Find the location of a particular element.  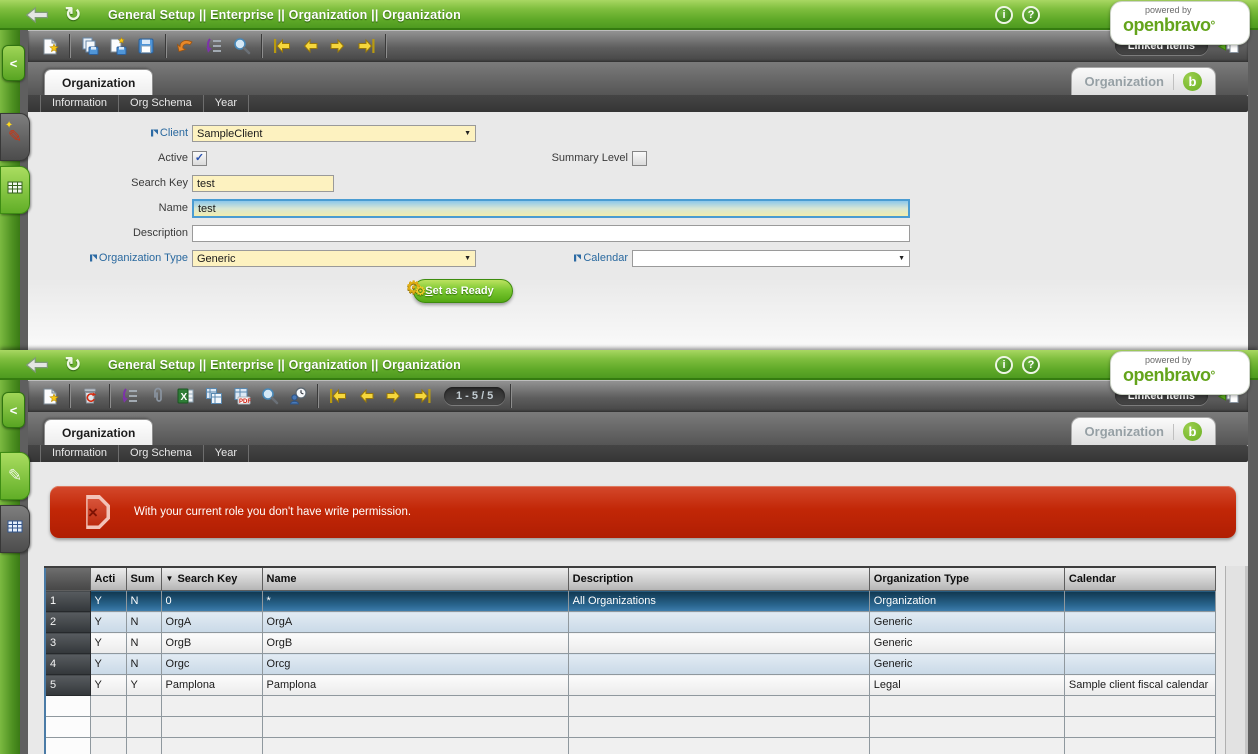

header-name: Name is located at coordinates (415, 578).